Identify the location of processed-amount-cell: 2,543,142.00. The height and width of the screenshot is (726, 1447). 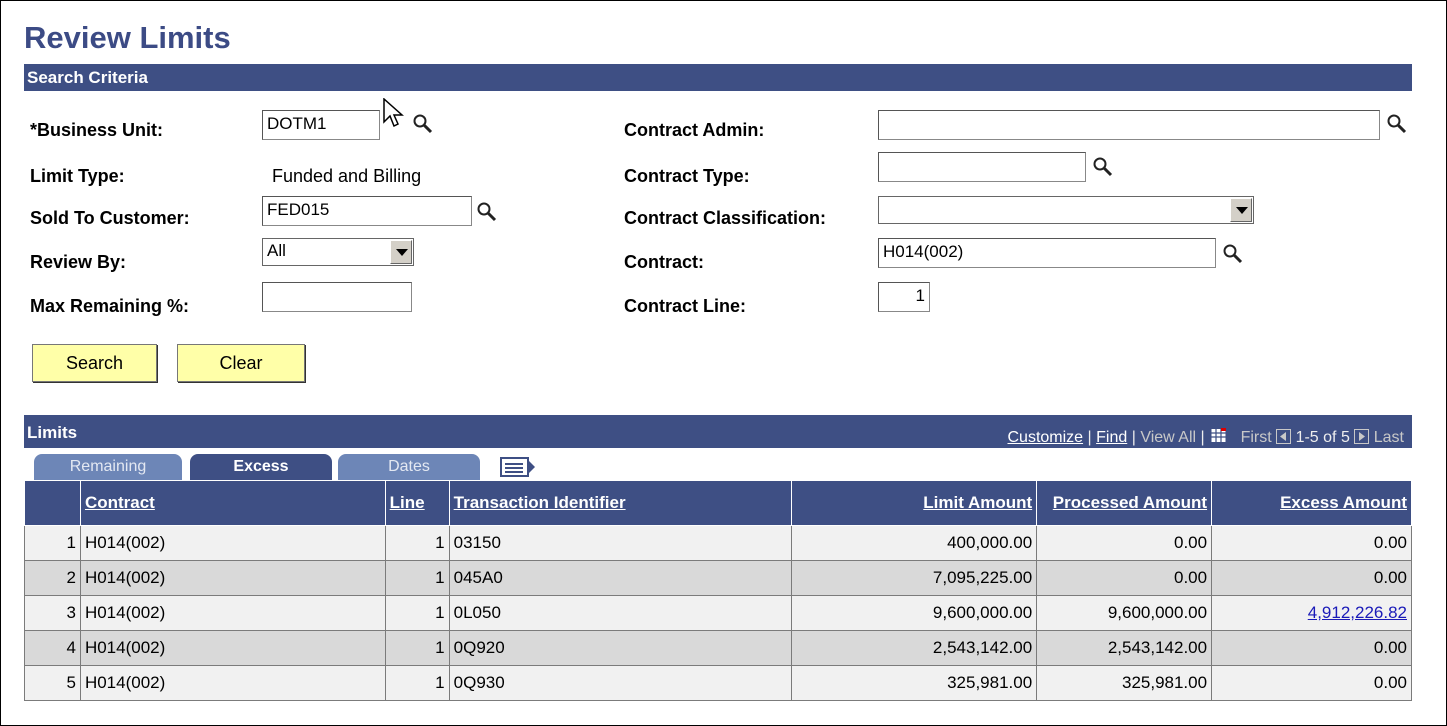
(1124, 648).